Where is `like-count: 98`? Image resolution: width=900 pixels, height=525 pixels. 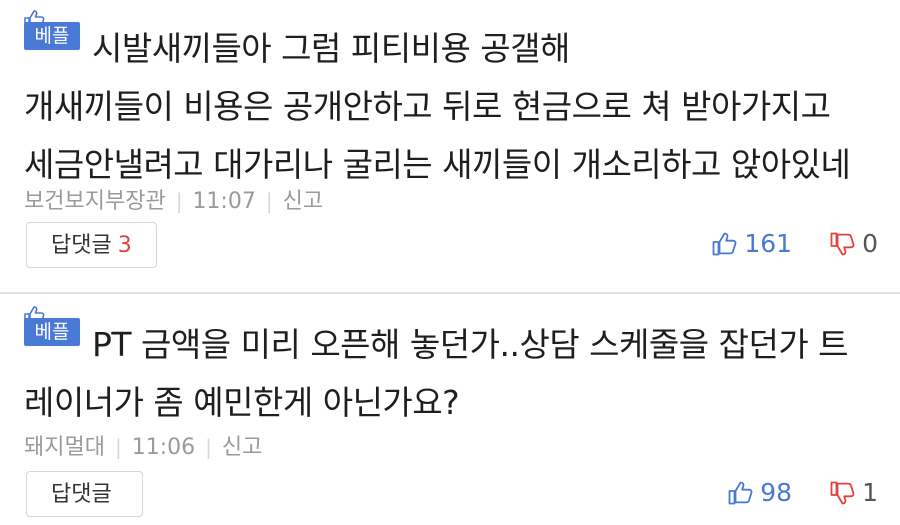
like-count: 98 is located at coordinates (776, 492).